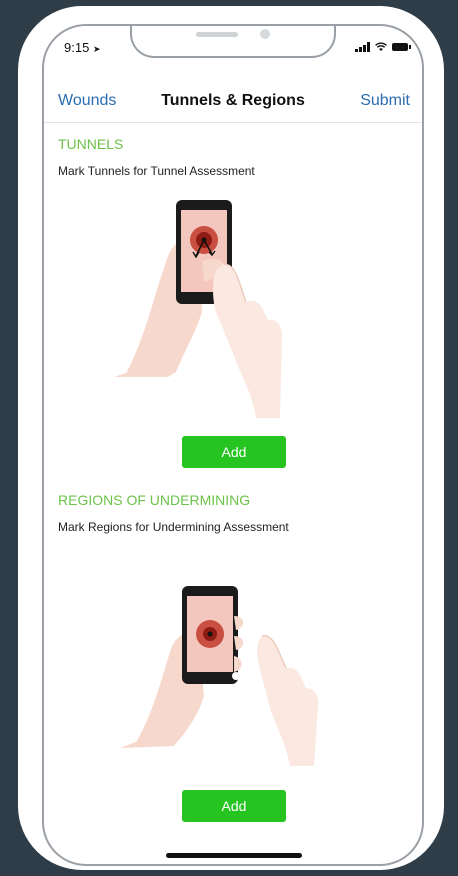  I want to click on tunnels-section-title: TUNNELS, so click(91, 144).